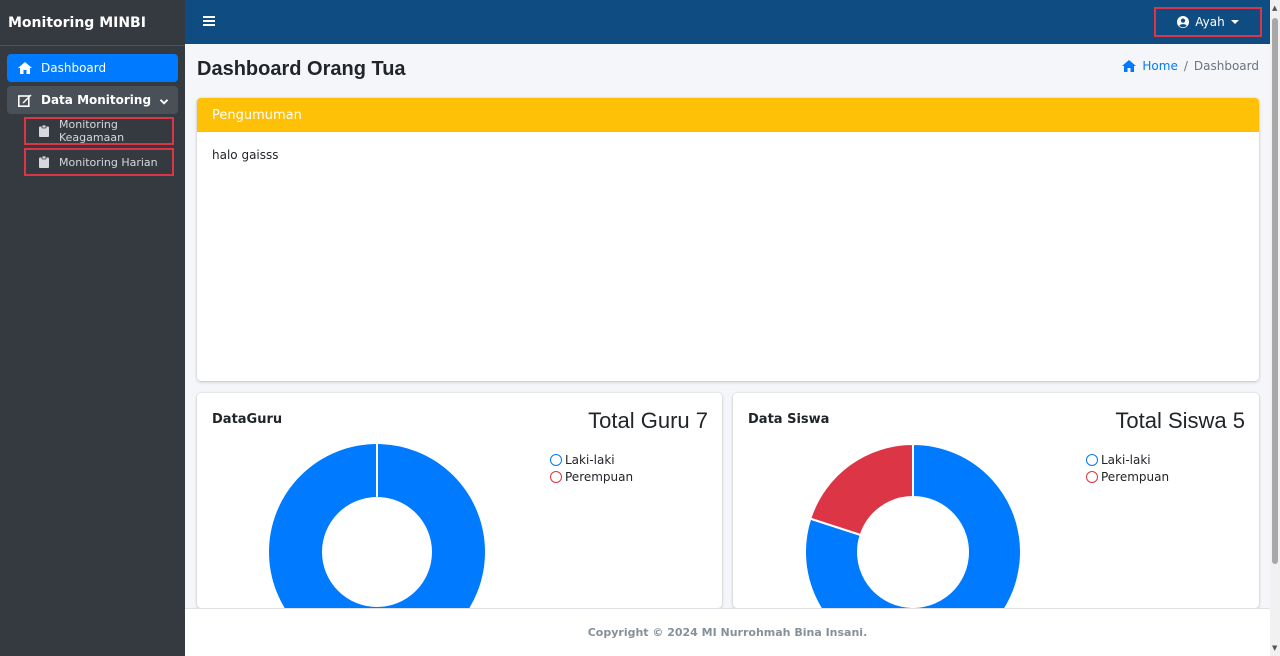 The image size is (1280, 656). Describe the element at coordinates (164, 101) in the screenshot. I see `chevron-down-icon` at that location.